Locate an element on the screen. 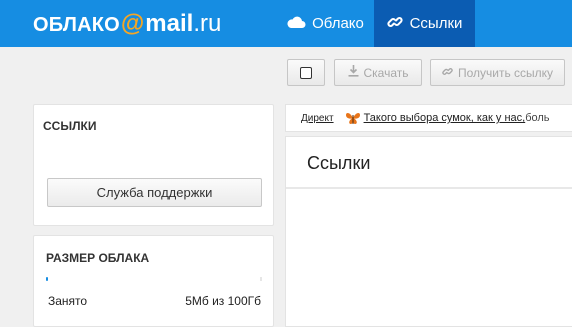  get-link-button: Получить ссылку is located at coordinates (497, 72).